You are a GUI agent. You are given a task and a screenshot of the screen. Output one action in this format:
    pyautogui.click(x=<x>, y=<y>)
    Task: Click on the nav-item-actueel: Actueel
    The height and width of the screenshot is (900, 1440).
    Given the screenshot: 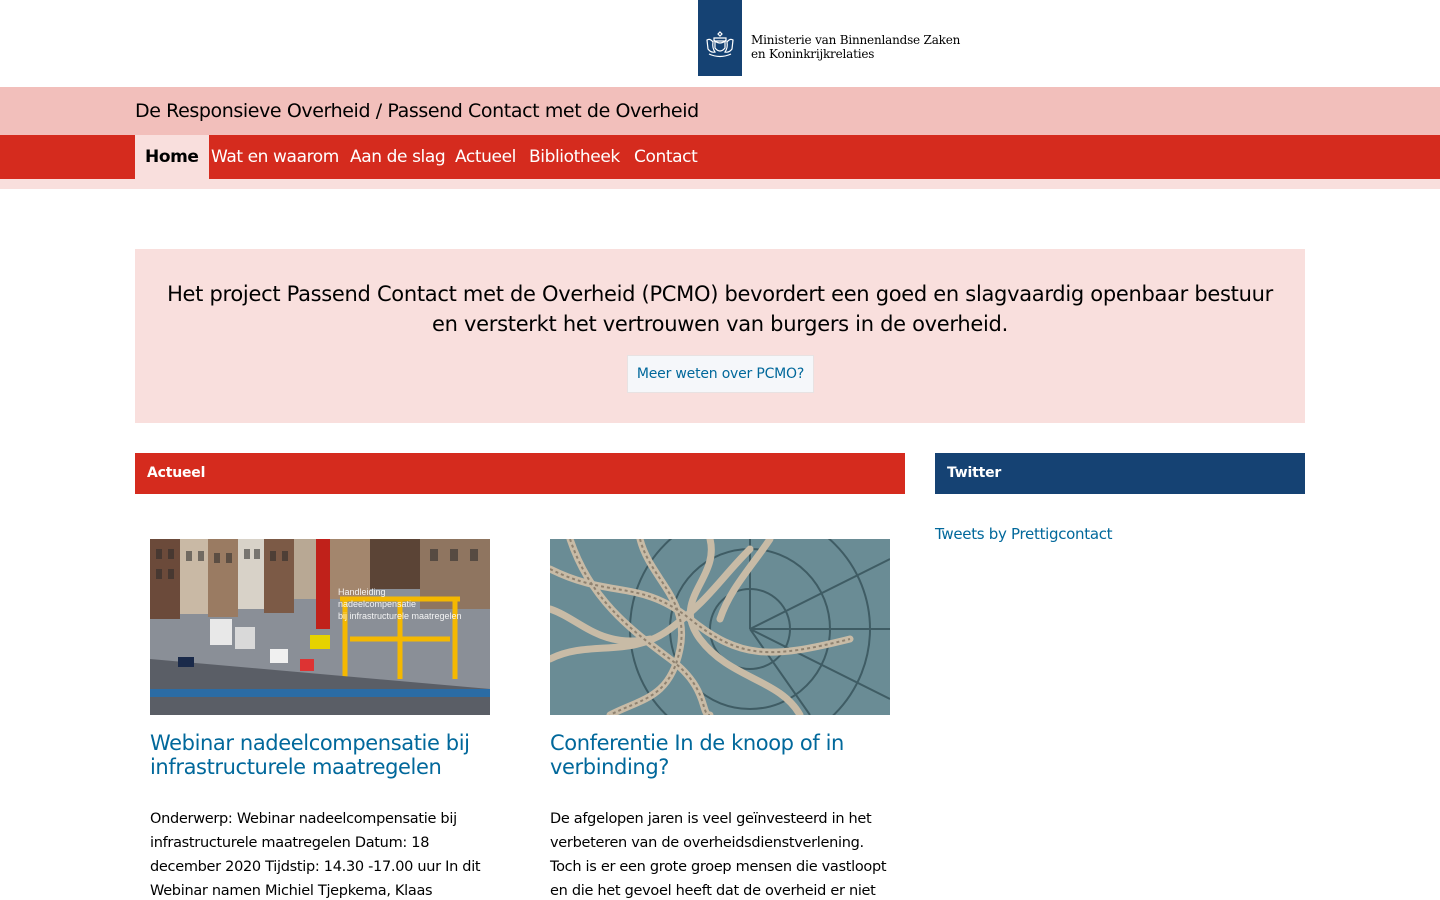 What is the action you would take?
    pyautogui.click(x=485, y=157)
    